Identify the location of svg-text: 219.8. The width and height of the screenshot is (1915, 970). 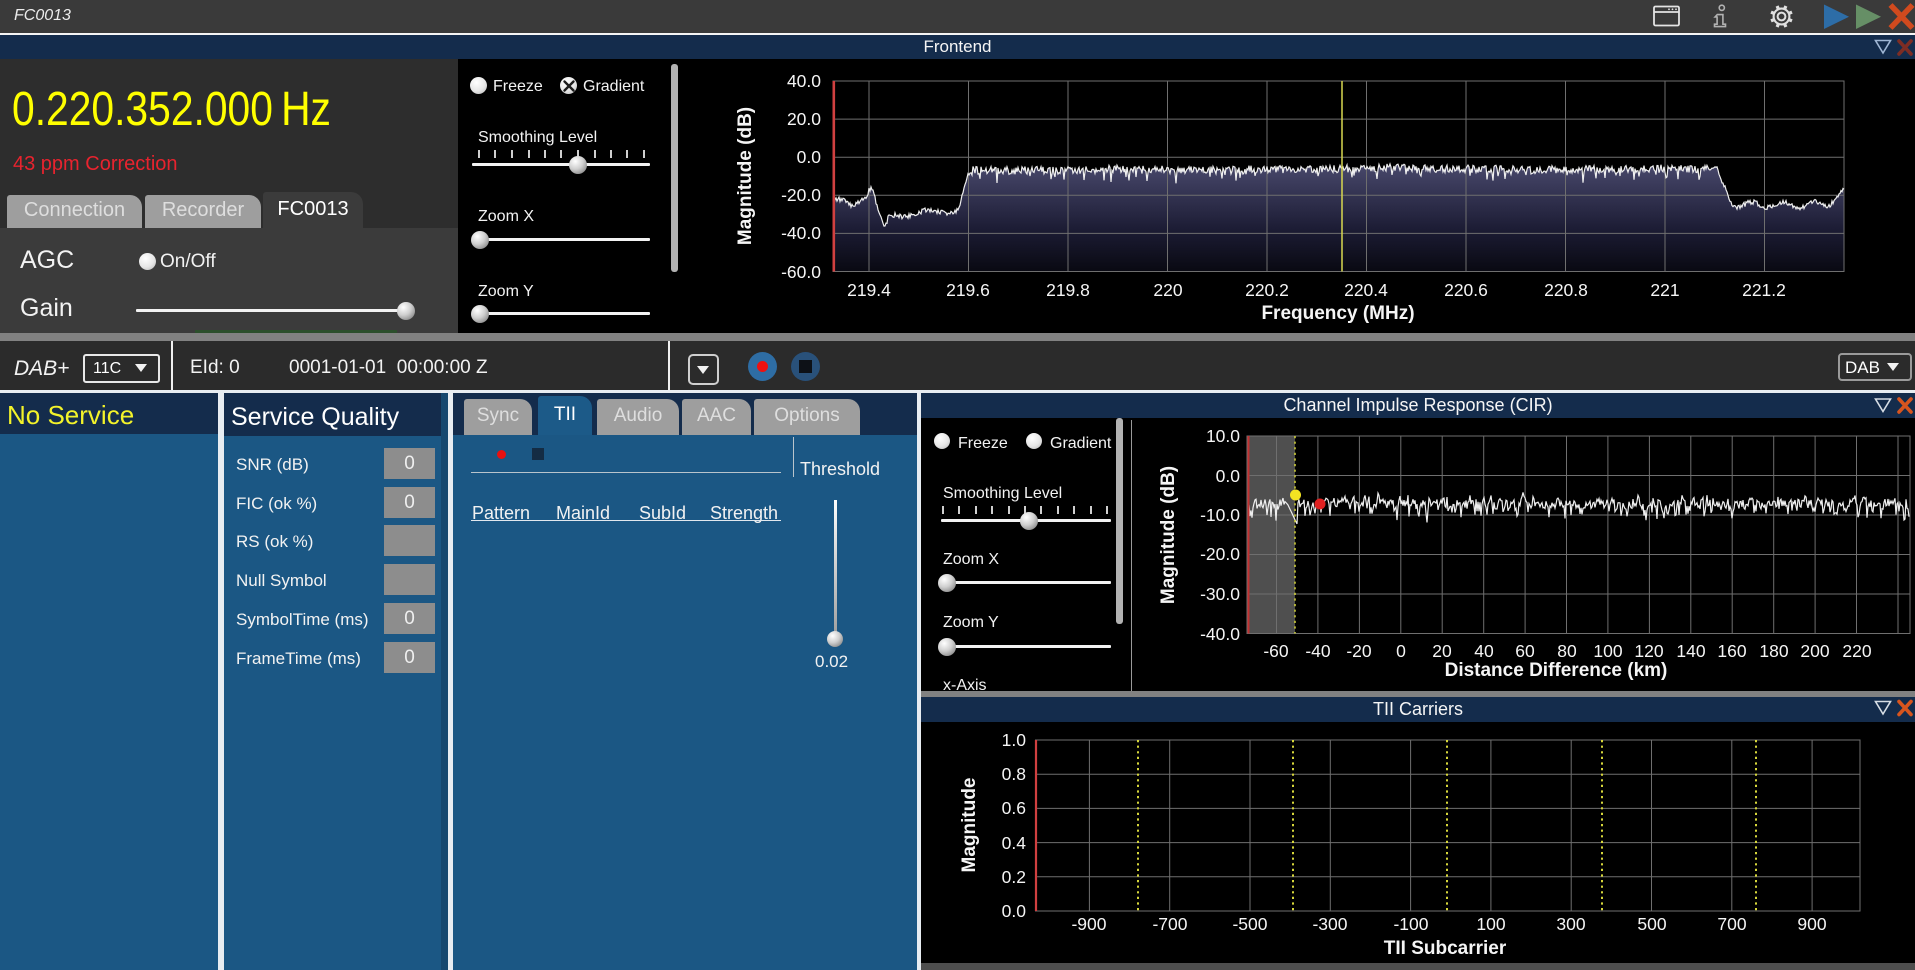
(1068, 290).